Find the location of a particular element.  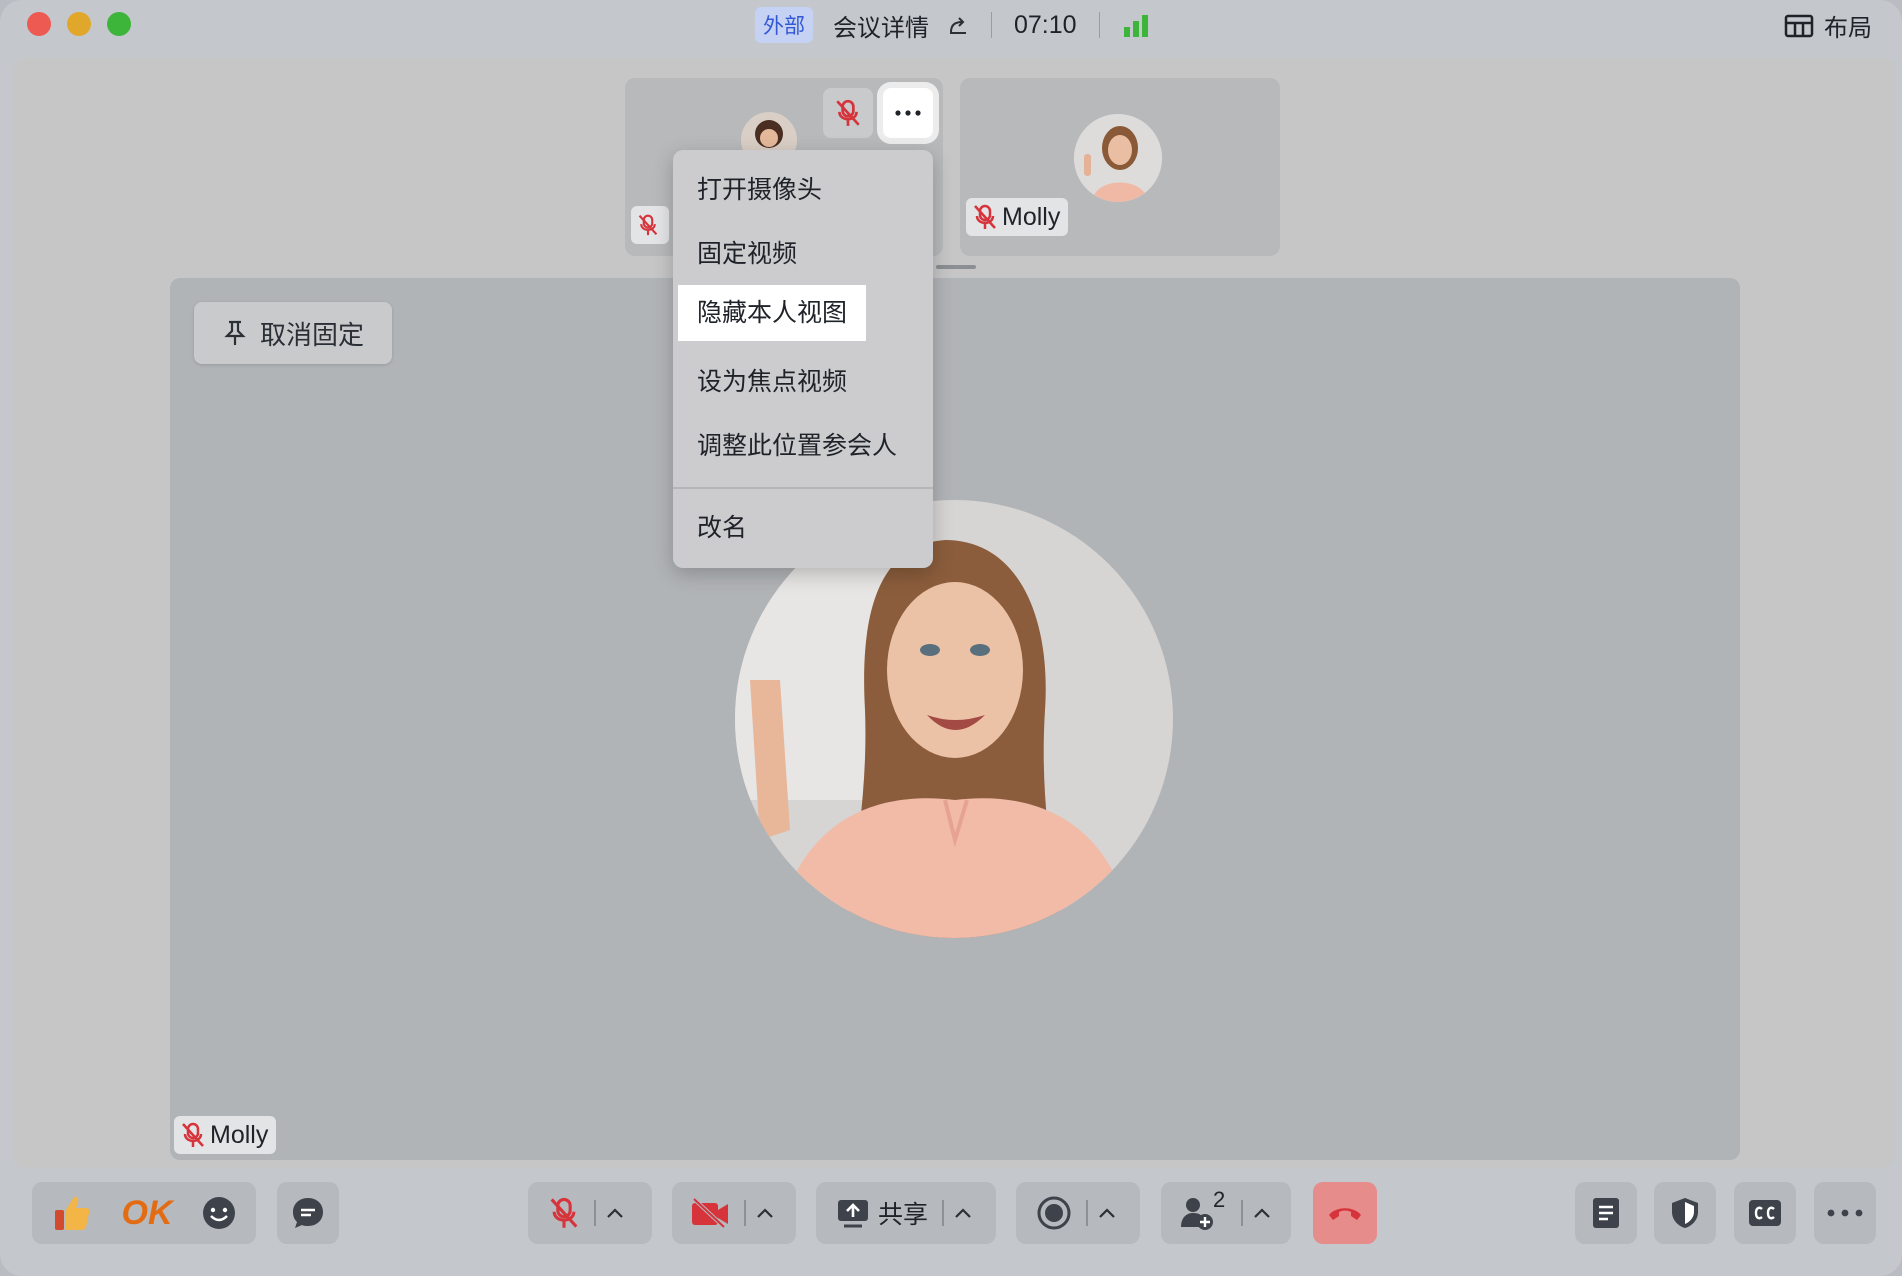

shield-icon is located at coordinates (1685, 1213).